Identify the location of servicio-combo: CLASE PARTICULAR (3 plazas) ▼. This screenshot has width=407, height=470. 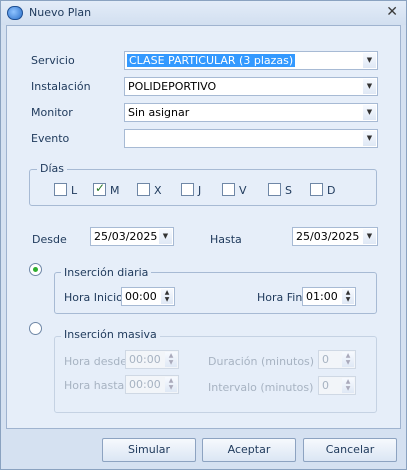
(251, 60).